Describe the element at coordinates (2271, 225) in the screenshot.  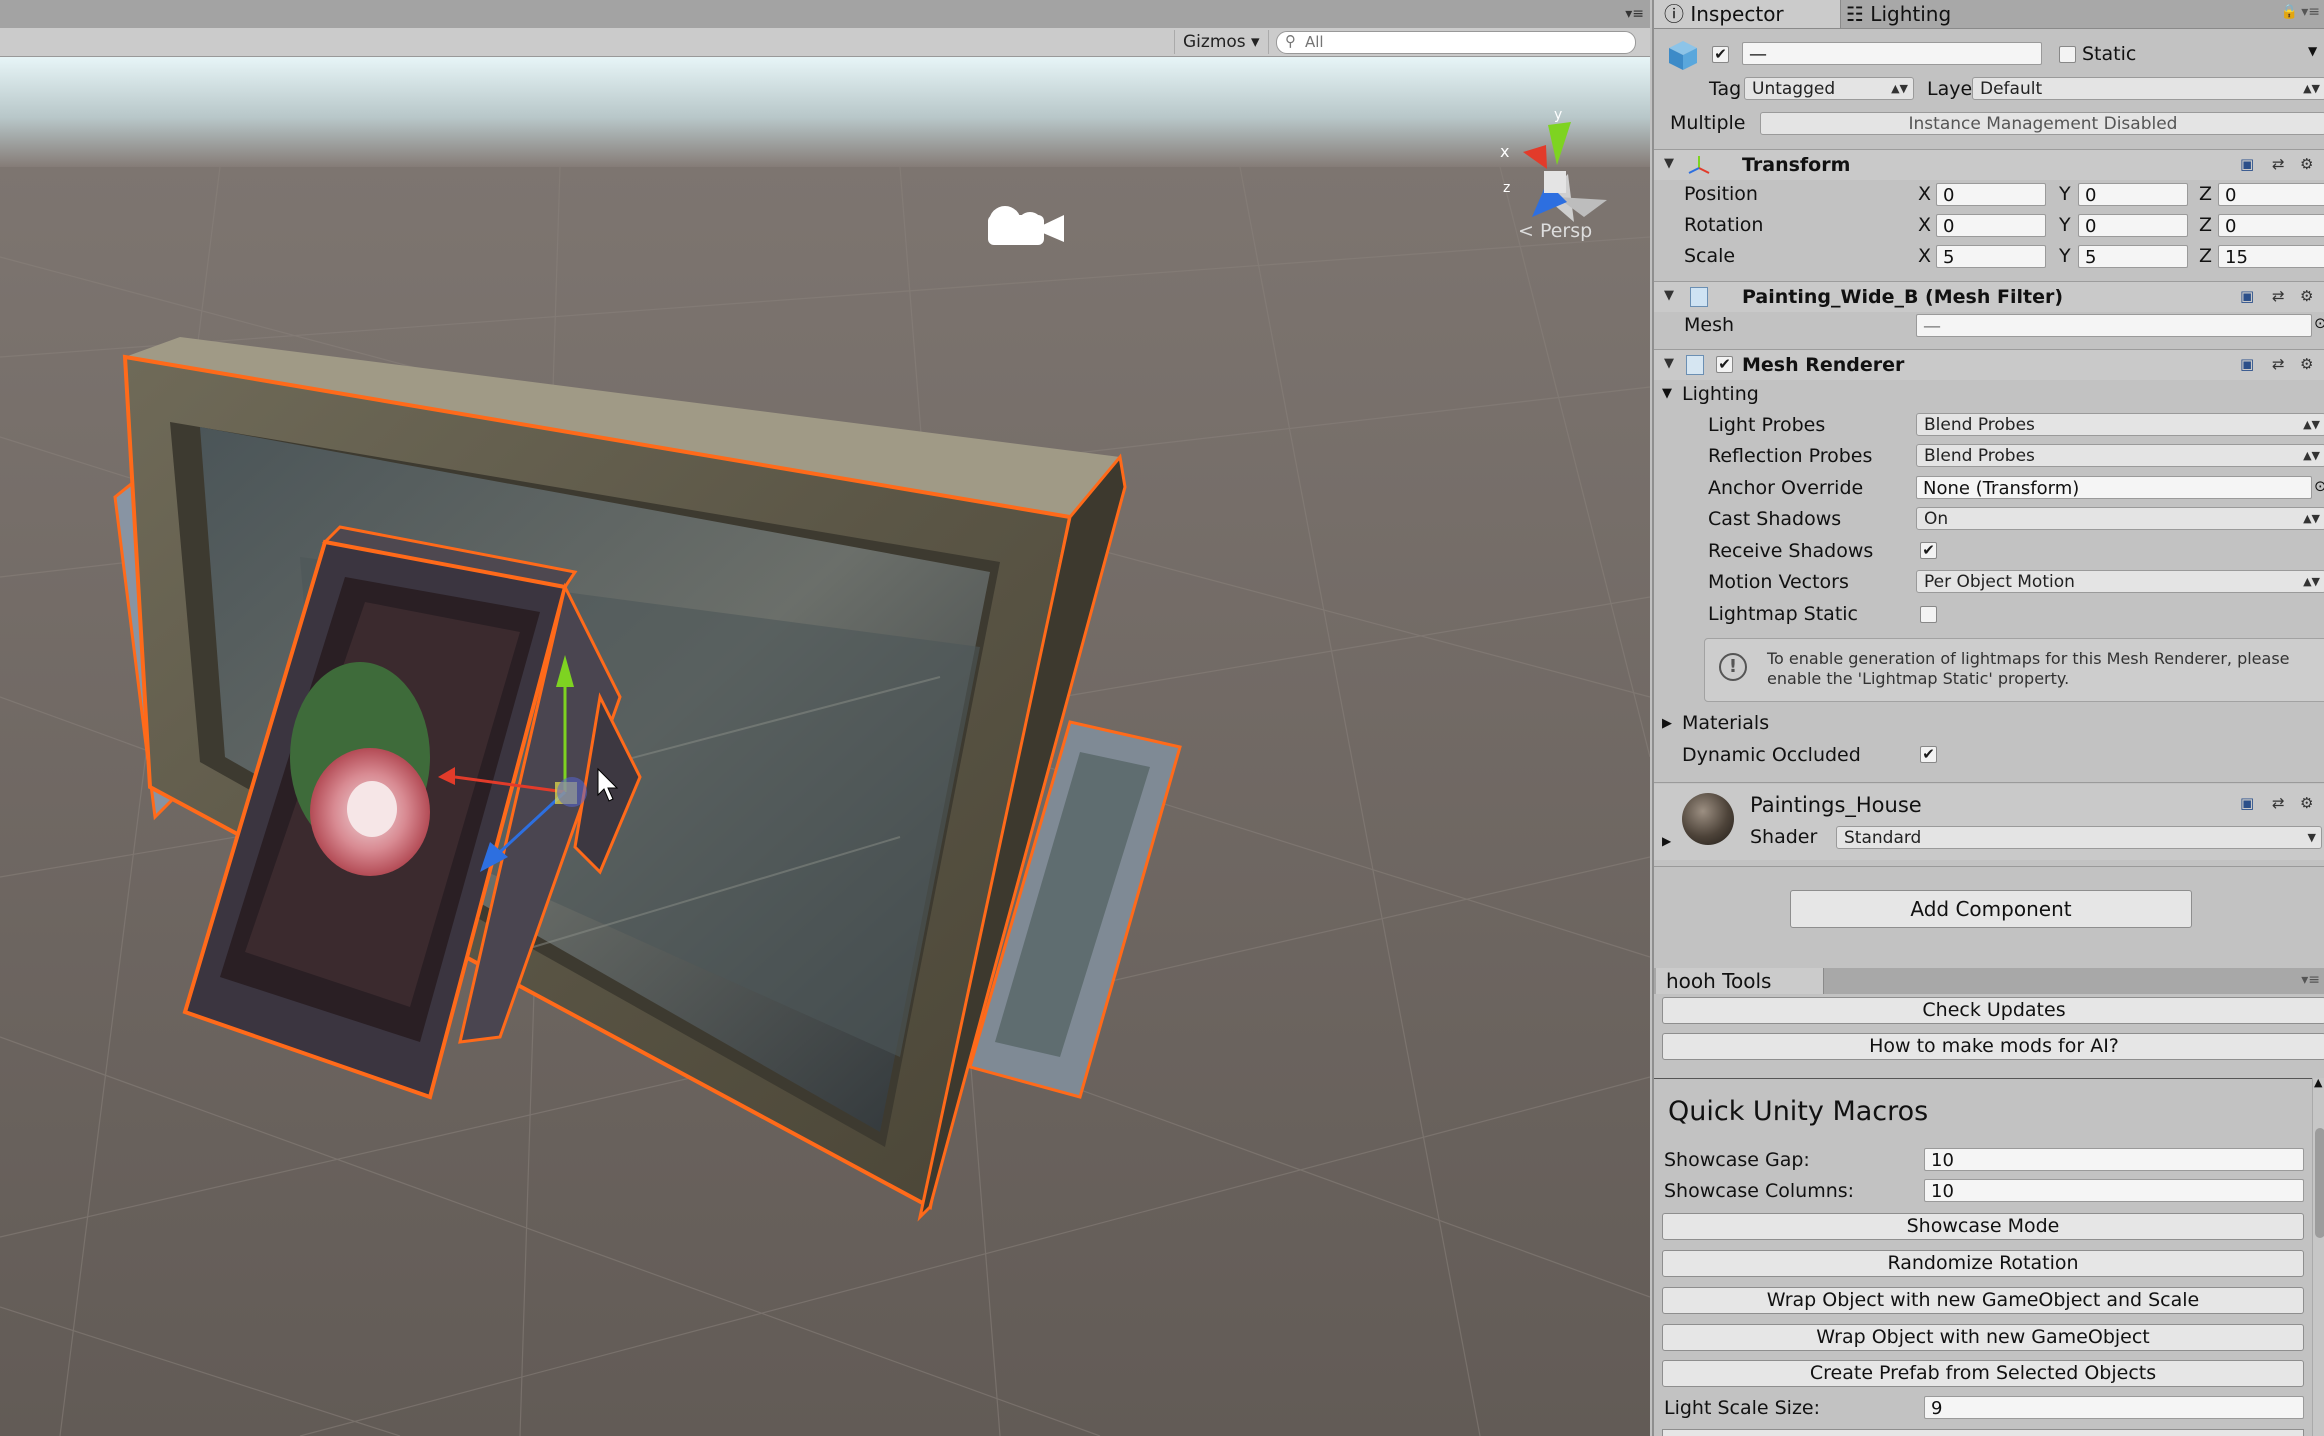
I see `rotation-z-field: 0` at that location.